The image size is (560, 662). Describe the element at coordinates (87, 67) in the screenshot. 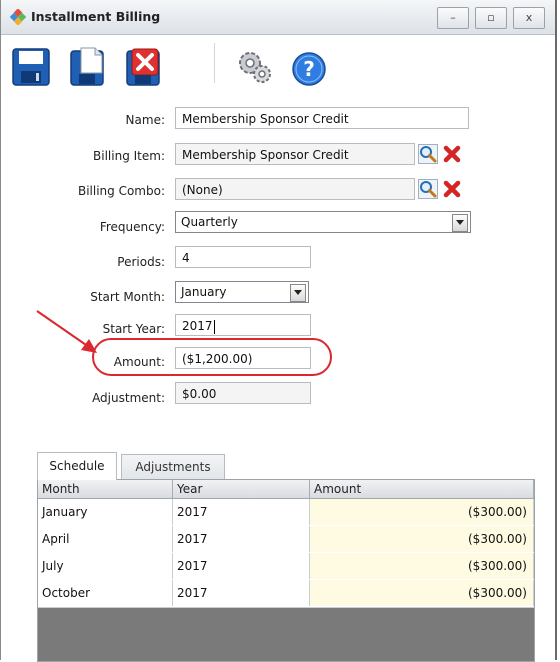

I see `save-new-icon` at that location.